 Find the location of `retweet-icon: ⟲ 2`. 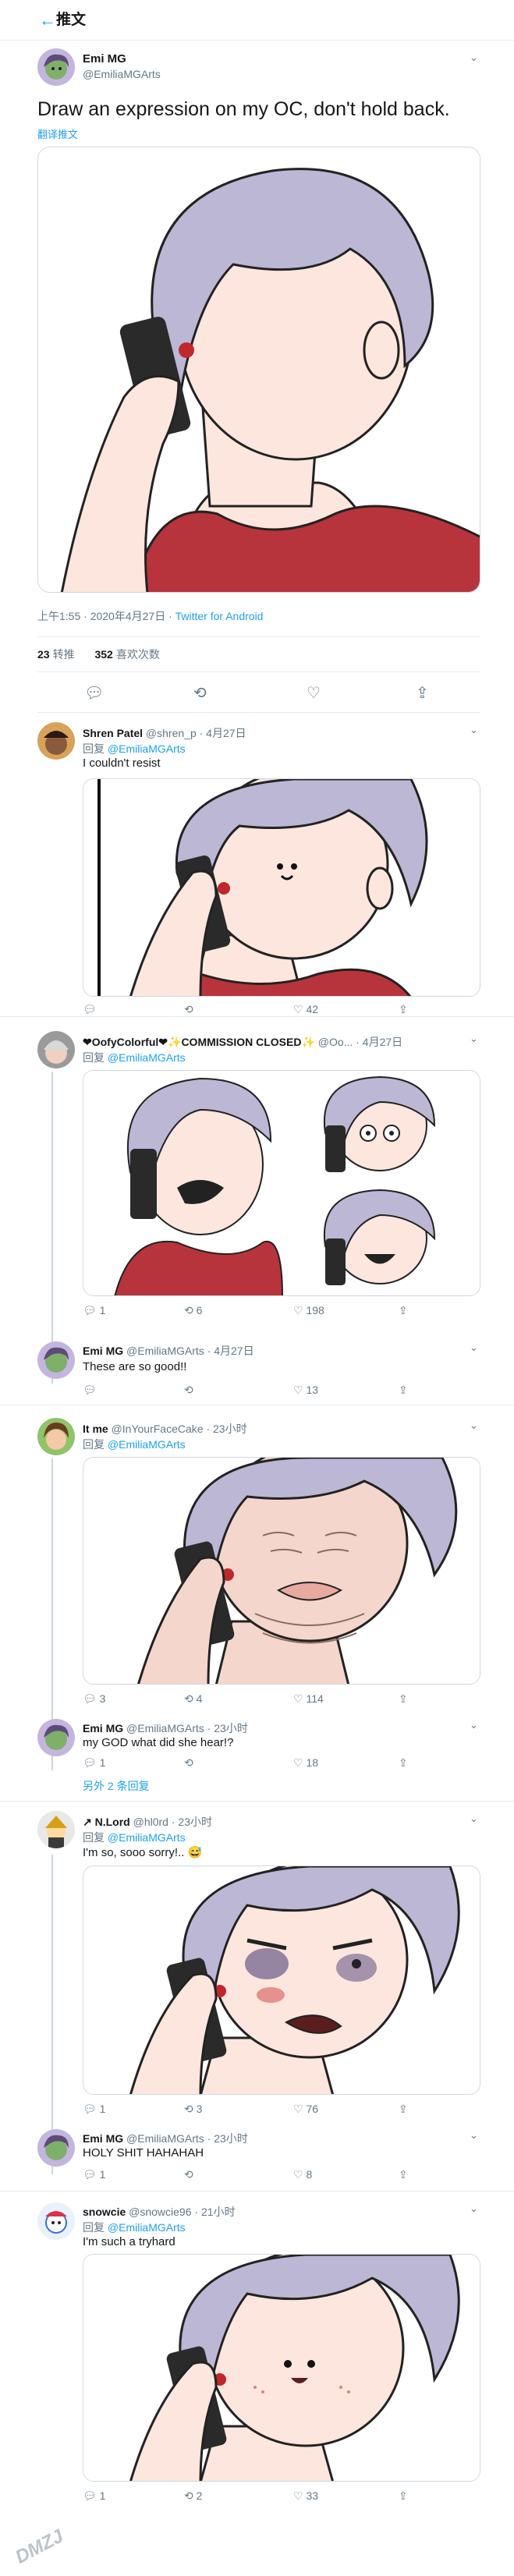

retweet-icon: ⟲ 2 is located at coordinates (193, 2496).